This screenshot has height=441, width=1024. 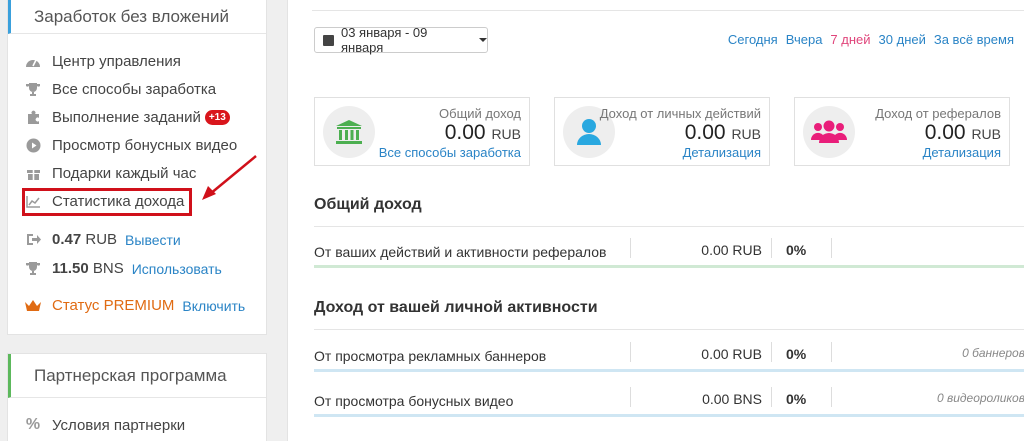 I want to click on sidebar-item-all-ways: Все способы заработка, so click(x=120, y=89).